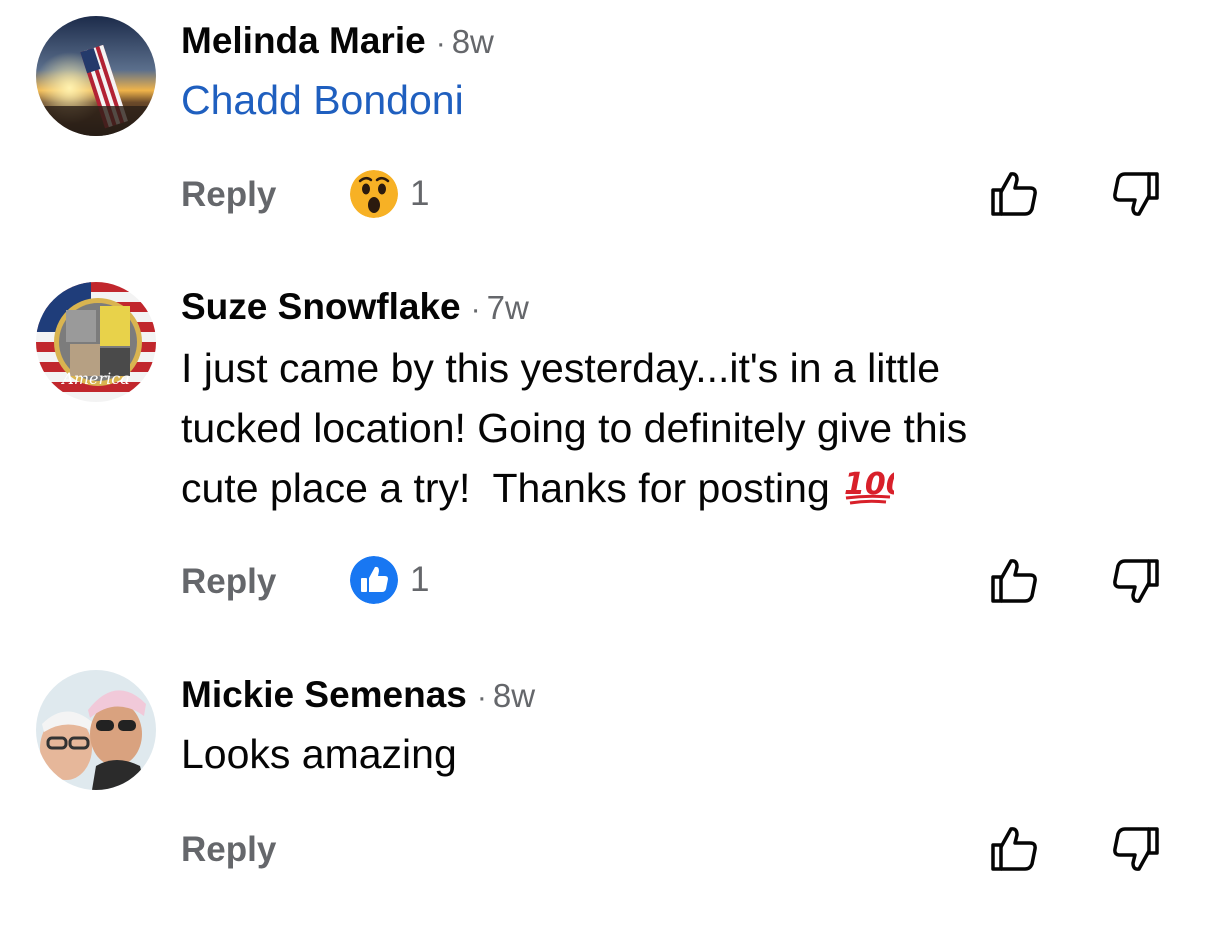 The width and height of the screenshot is (1206, 928). Describe the element at coordinates (319, 754) in the screenshot. I see `comment-text-line: Looks amazing` at that location.